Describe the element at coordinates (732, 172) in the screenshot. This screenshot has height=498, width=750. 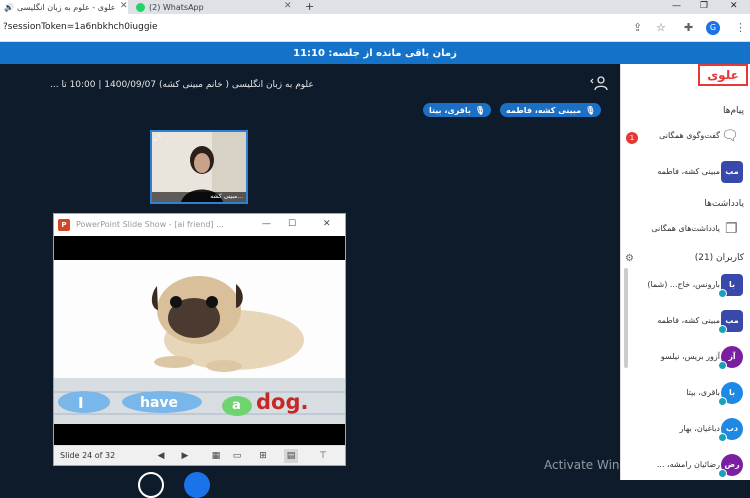
I see `avatar: مب` at that location.